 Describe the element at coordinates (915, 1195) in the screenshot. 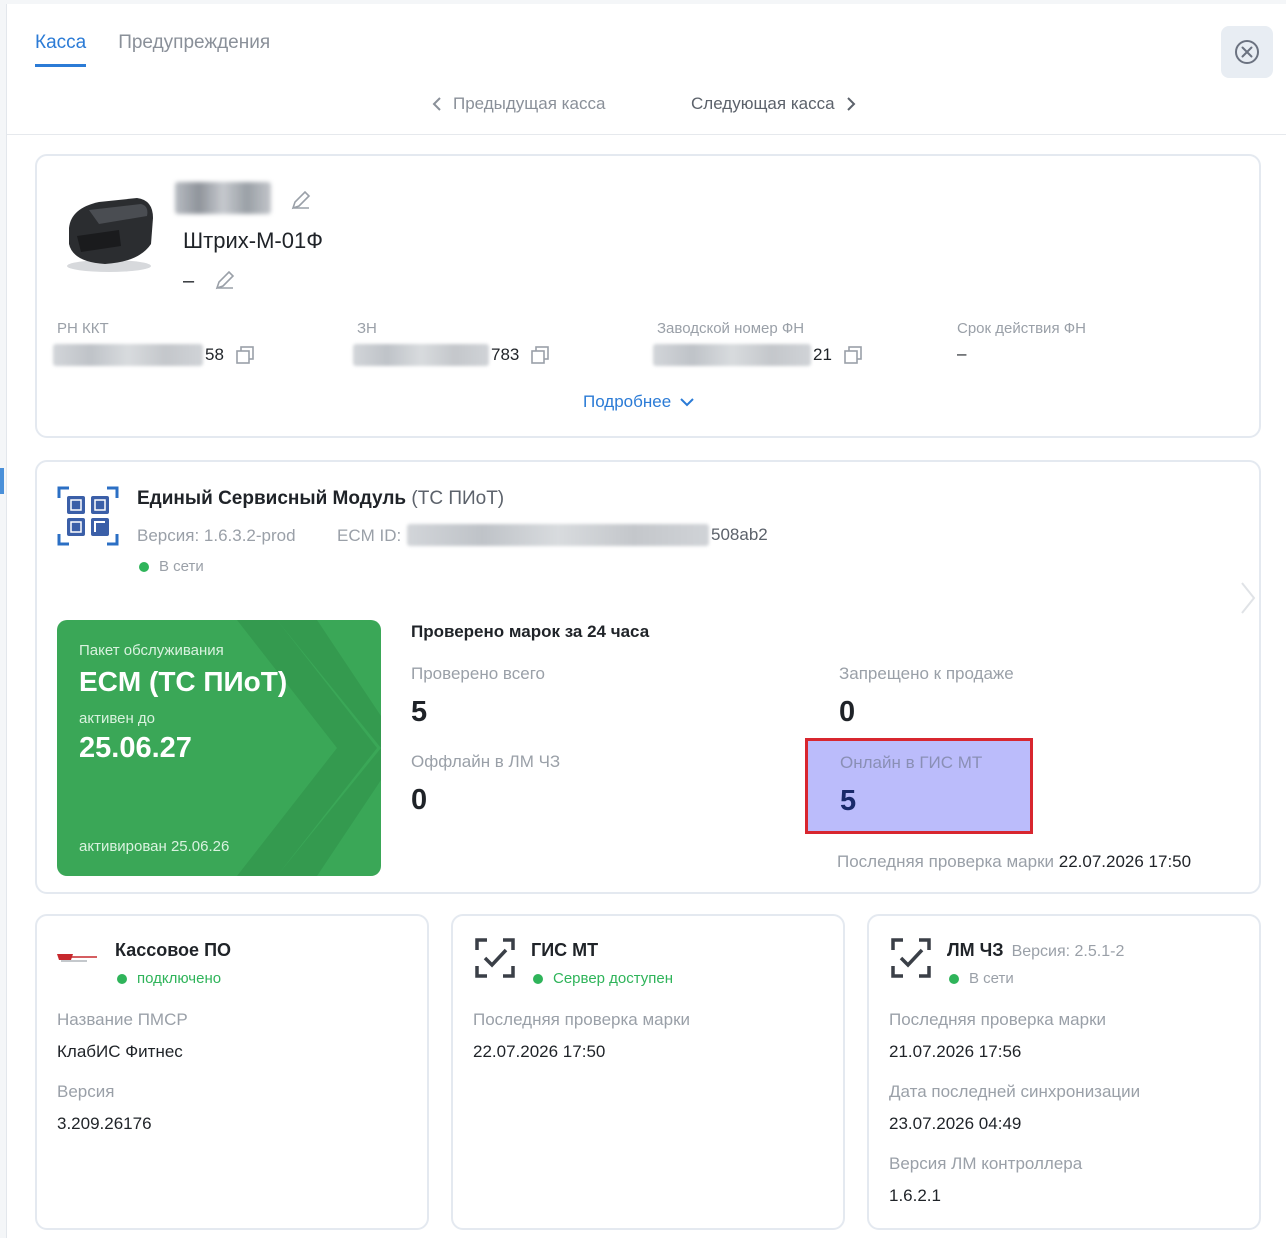

I see `lm-controller-value: 1.6.2.1` at that location.